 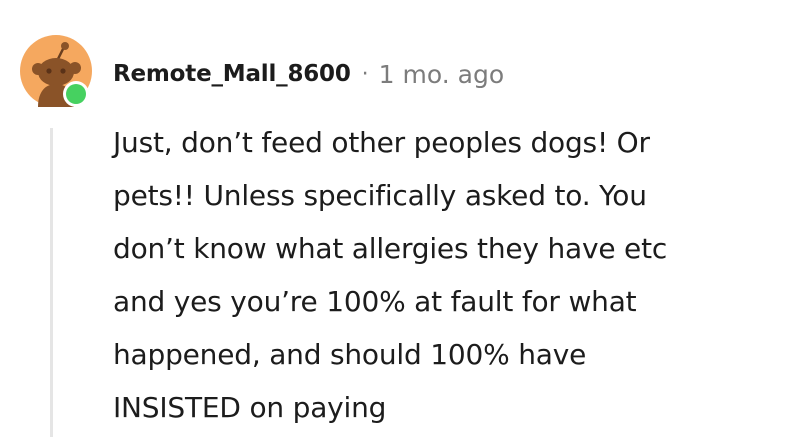 I want to click on comment-body-line: and yes you’re 100% at fault for what, so click(x=375, y=301).